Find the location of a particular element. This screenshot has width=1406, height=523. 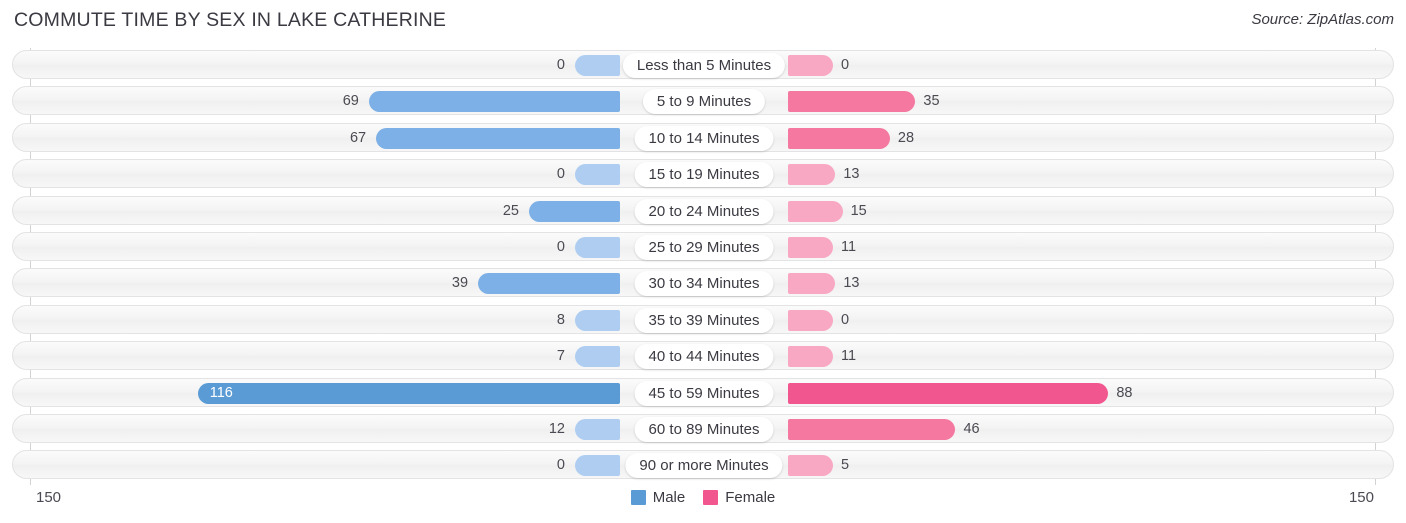

category-label: 40 to 44 Minutes is located at coordinates (704, 357).